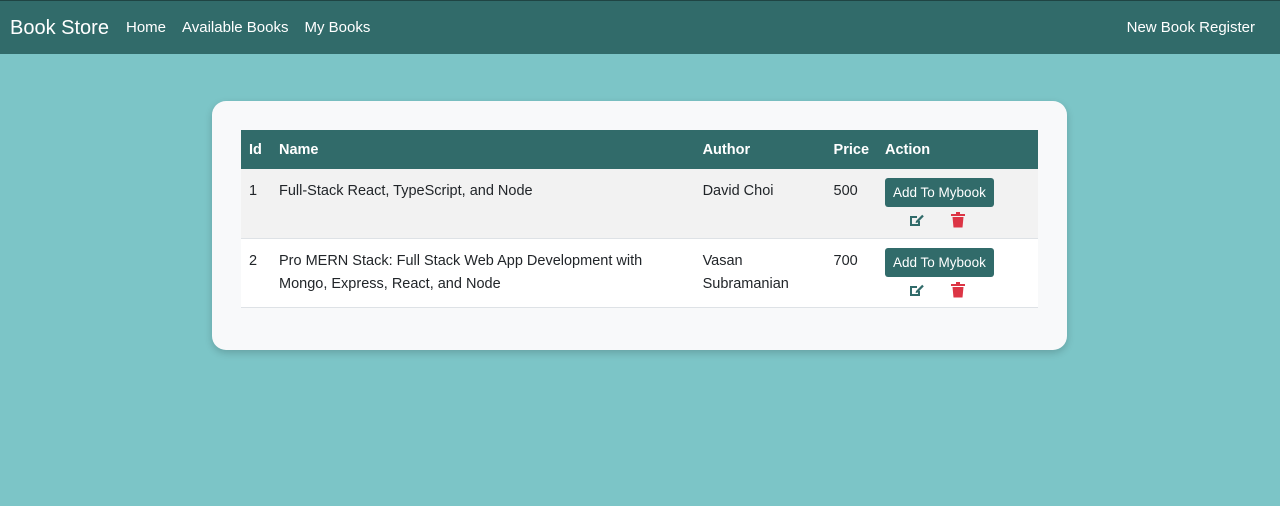  What do you see at coordinates (146, 28) in the screenshot?
I see `nav-link-home: Home` at bounding box center [146, 28].